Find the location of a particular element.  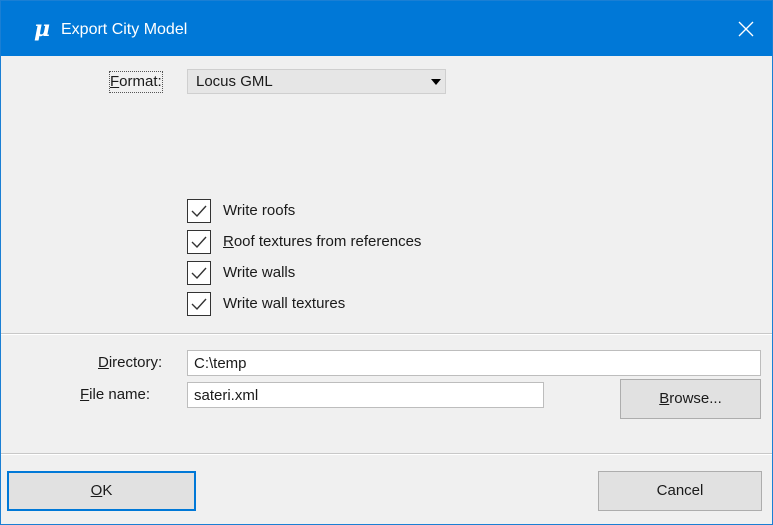

title-bar: μ Export City Model is located at coordinates (386, 28).